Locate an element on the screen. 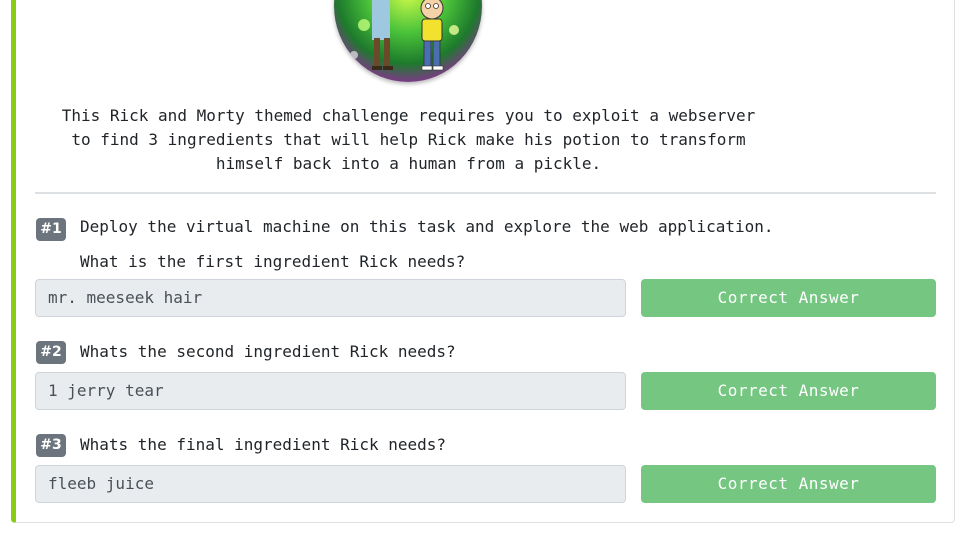  question-number-badge: #1 is located at coordinates (51, 229).